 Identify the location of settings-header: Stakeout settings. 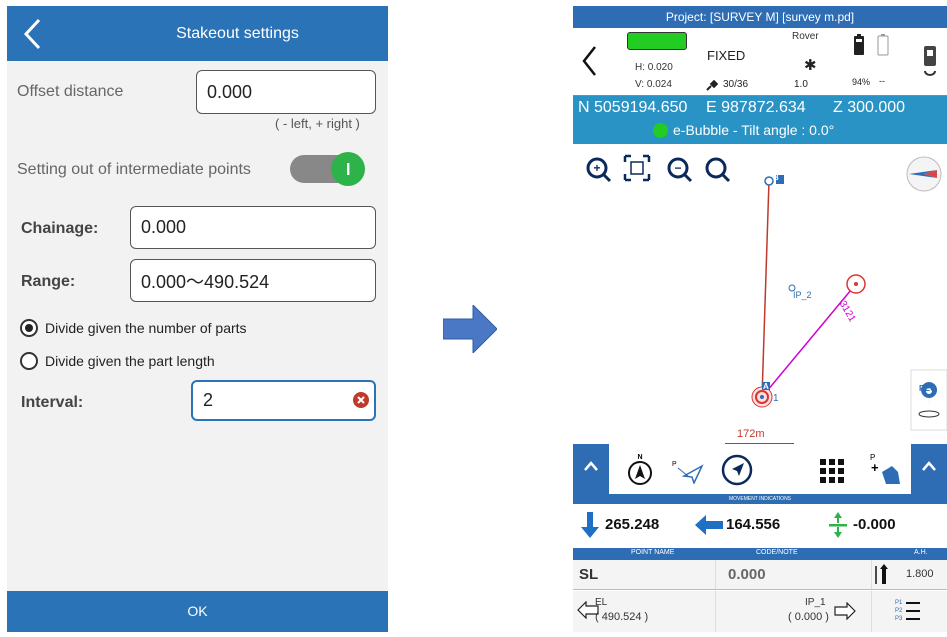
(197, 33).